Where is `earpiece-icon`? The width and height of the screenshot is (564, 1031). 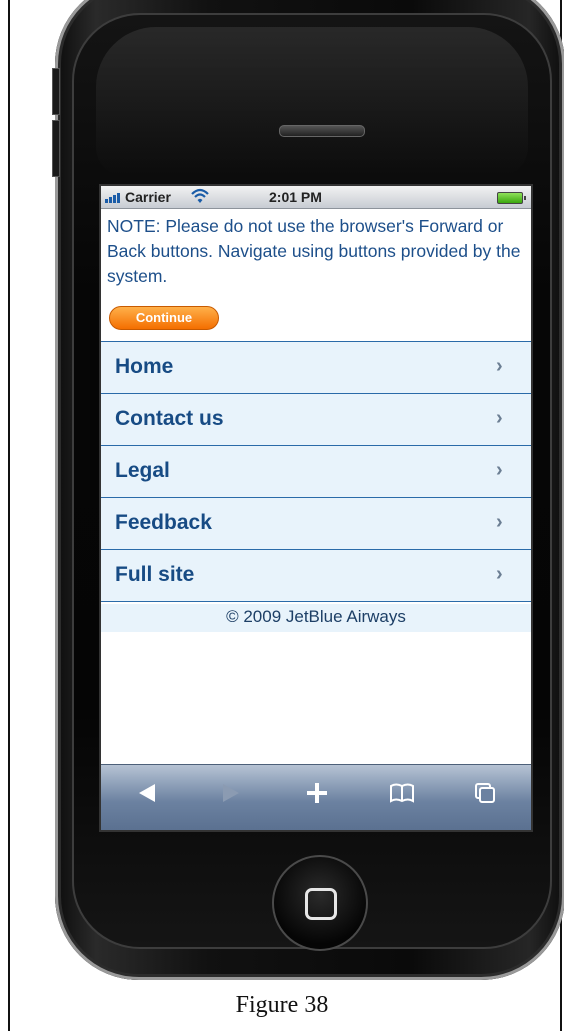
earpiece-icon is located at coordinates (322, 131).